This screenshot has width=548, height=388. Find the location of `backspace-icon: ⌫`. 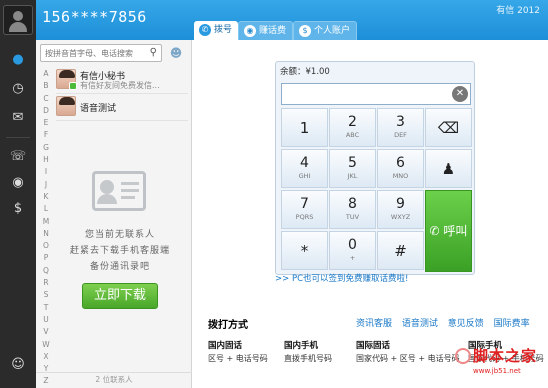

backspace-icon: ⌫ is located at coordinates (448, 127).